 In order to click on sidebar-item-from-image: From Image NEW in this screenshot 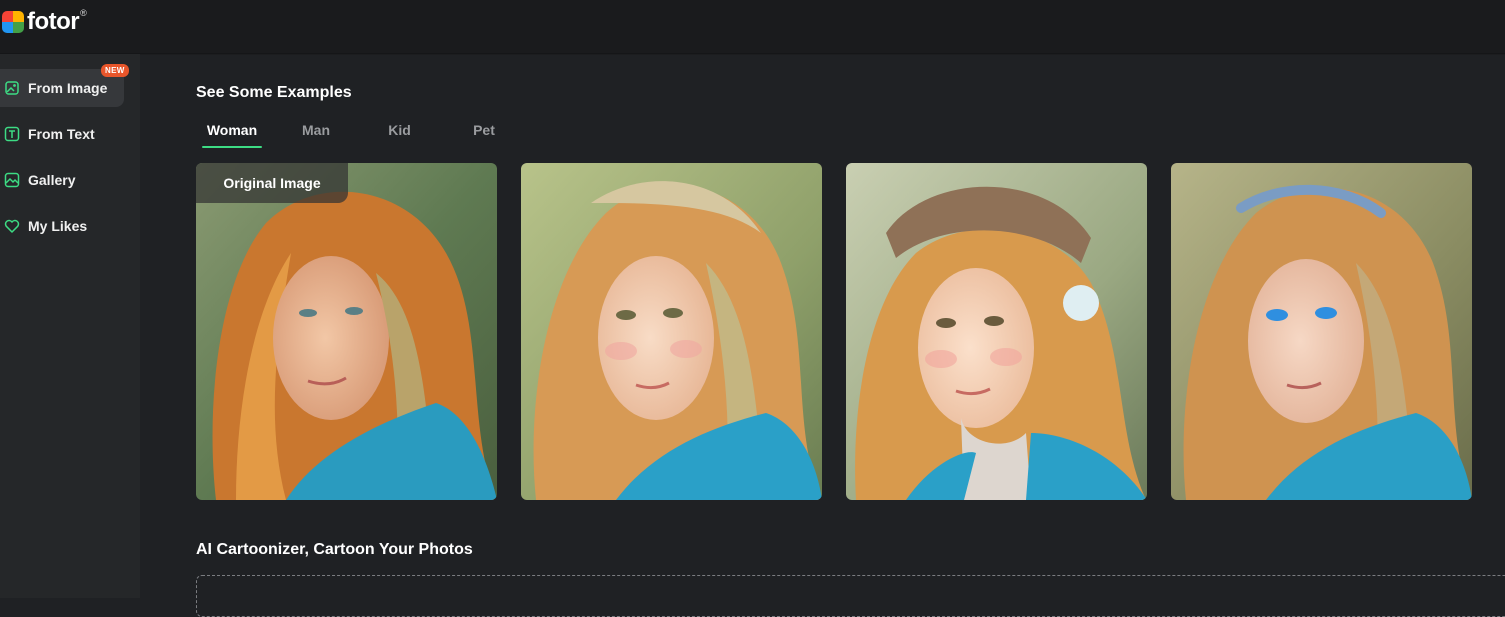, I will do `click(64, 85)`.